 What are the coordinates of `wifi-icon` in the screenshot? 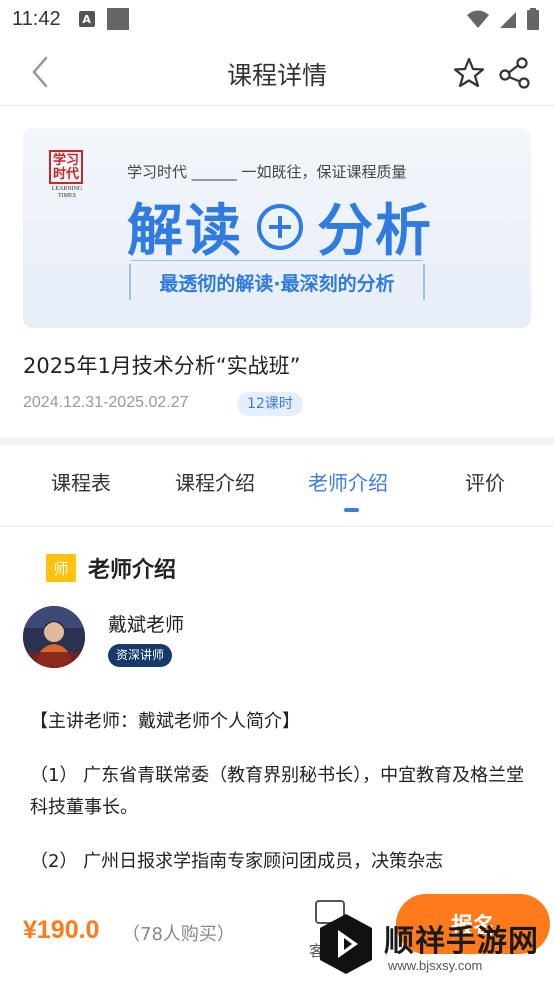 It's located at (478, 19).